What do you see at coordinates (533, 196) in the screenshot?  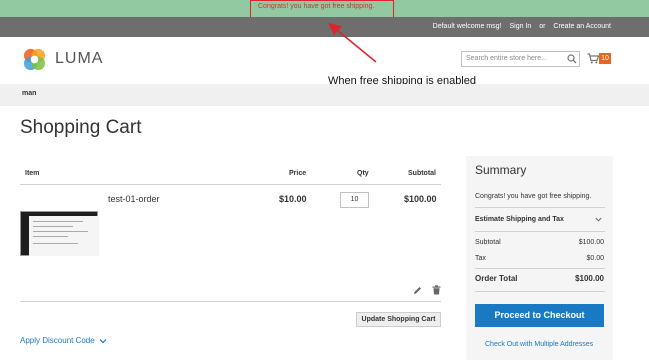 I see `summary-promo-message: Congrats! you have got free shipping.` at bounding box center [533, 196].